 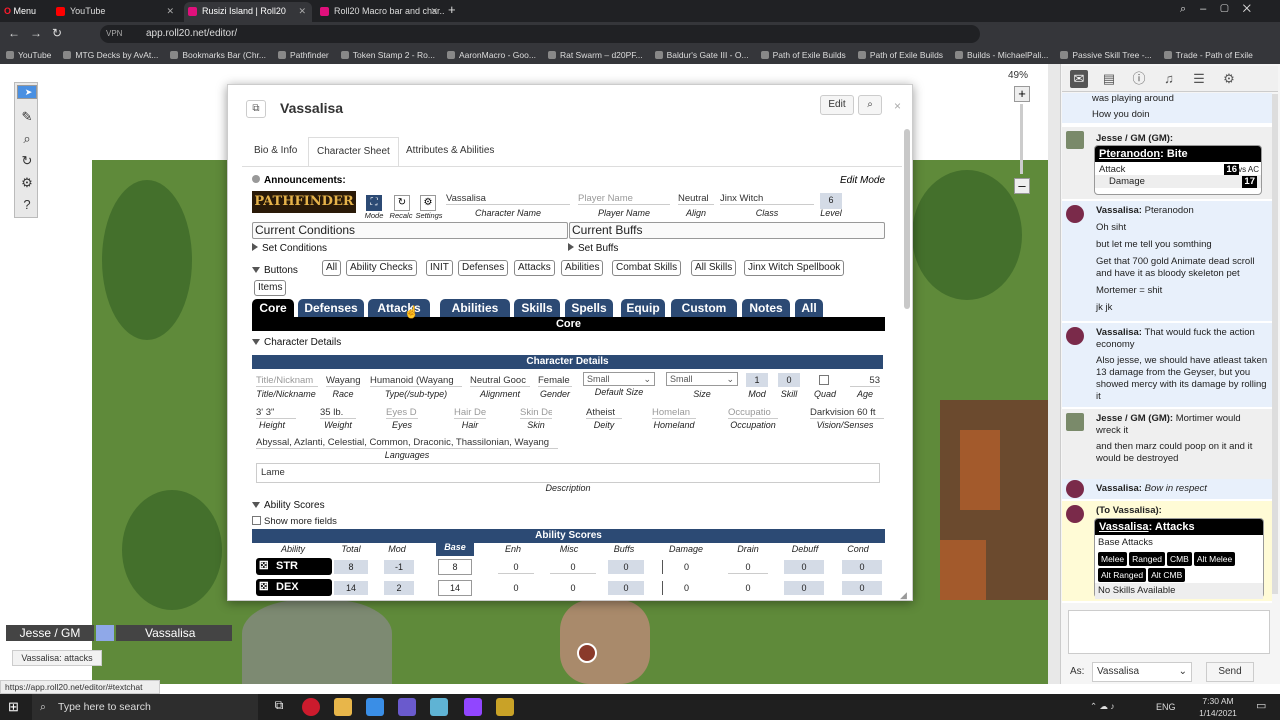 What do you see at coordinates (380, 12) in the screenshot?
I see `browser-tab-macro: Roll20 Macro bar and char... ✕` at bounding box center [380, 12].